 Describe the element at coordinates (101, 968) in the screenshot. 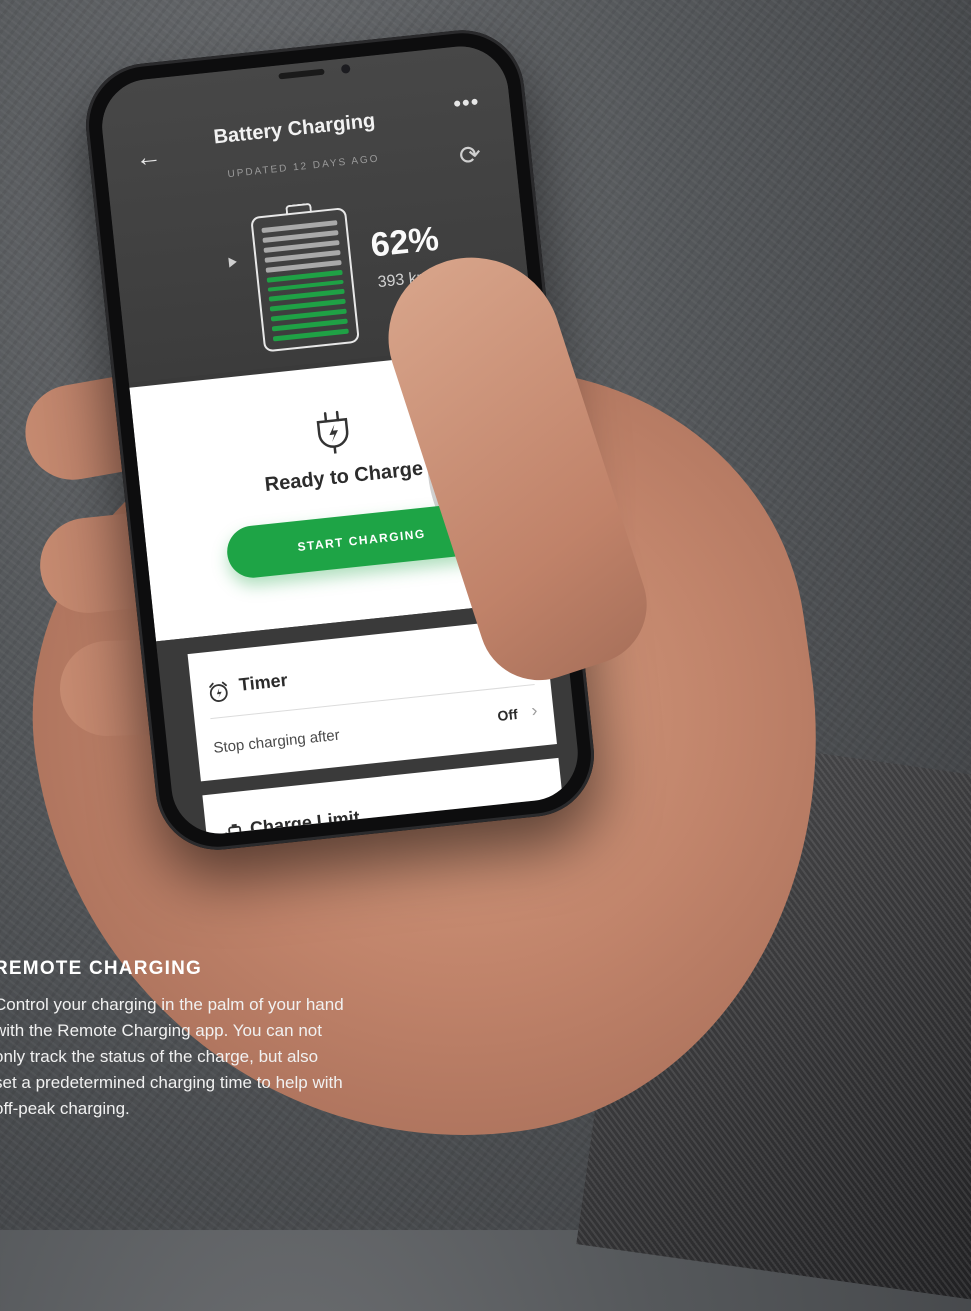

I see `caption-heading: REMOTE CHARGING` at that location.